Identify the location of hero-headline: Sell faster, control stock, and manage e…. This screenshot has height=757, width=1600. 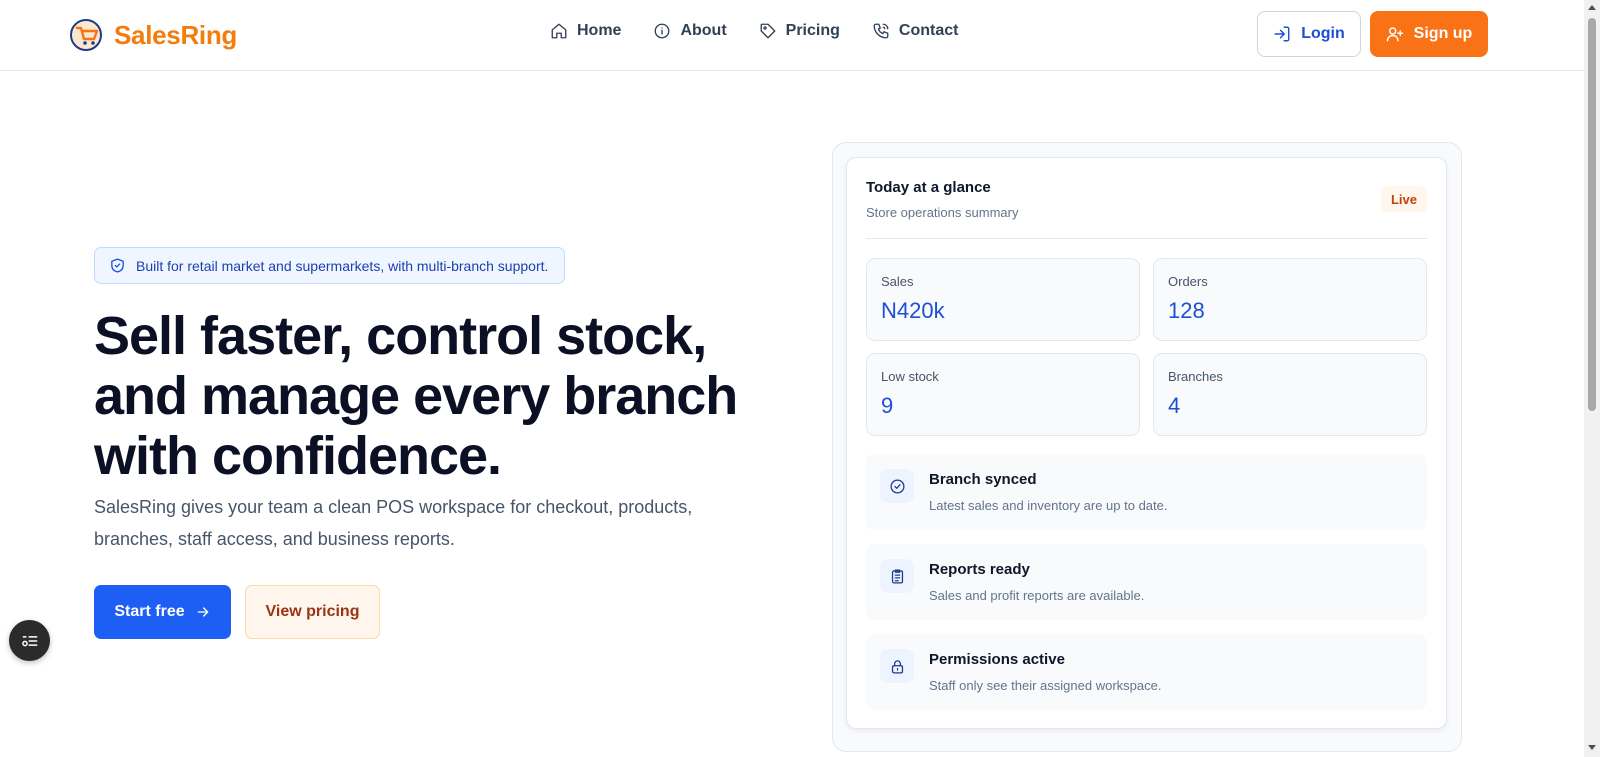
(416, 396).